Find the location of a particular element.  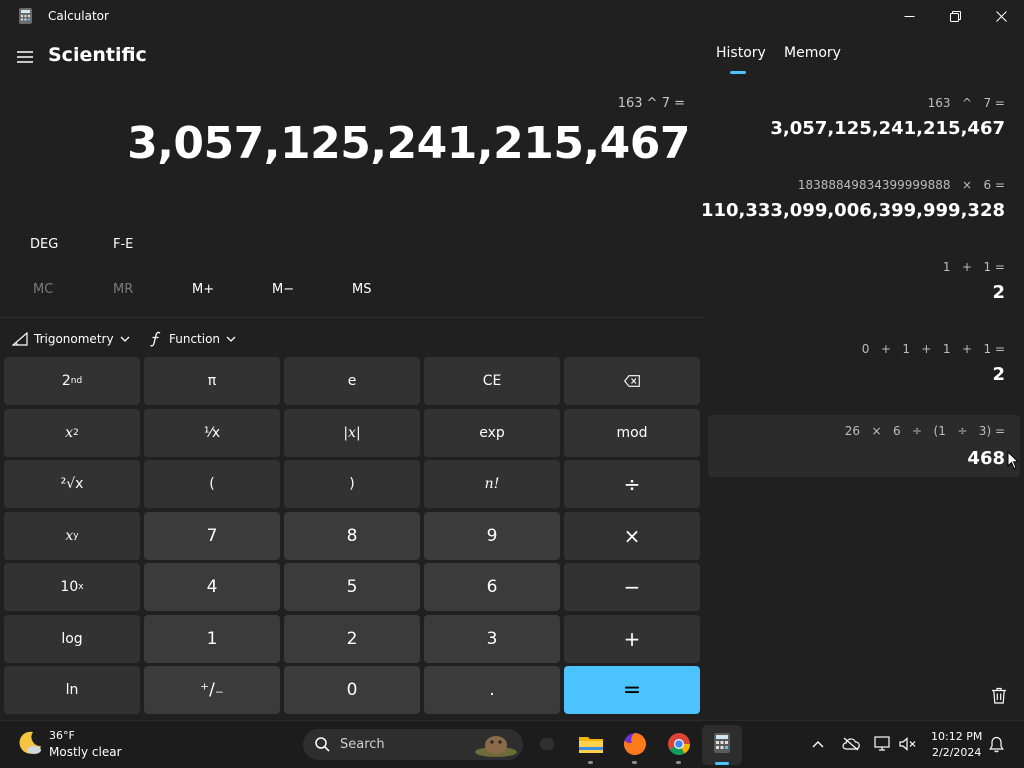

tab-memory: Memory is located at coordinates (812, 53).